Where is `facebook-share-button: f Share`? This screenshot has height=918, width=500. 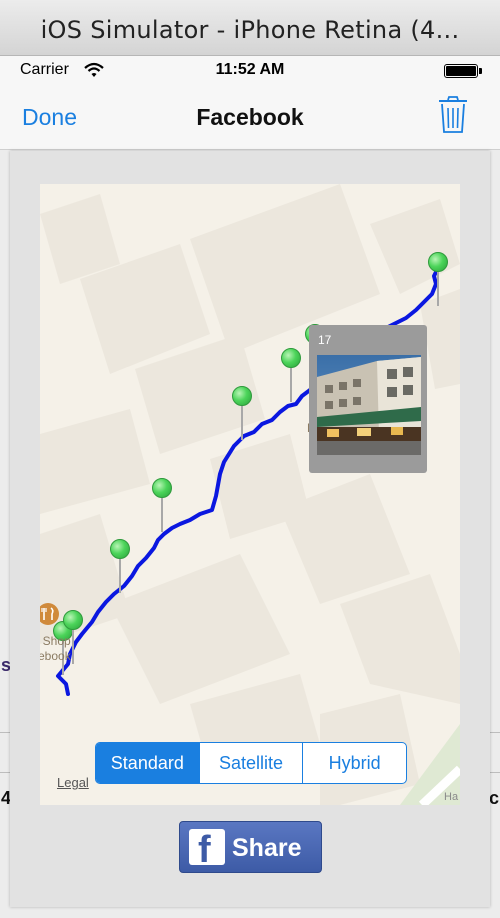 facebook-share-button: f Share is located at coordinates (250, 847).